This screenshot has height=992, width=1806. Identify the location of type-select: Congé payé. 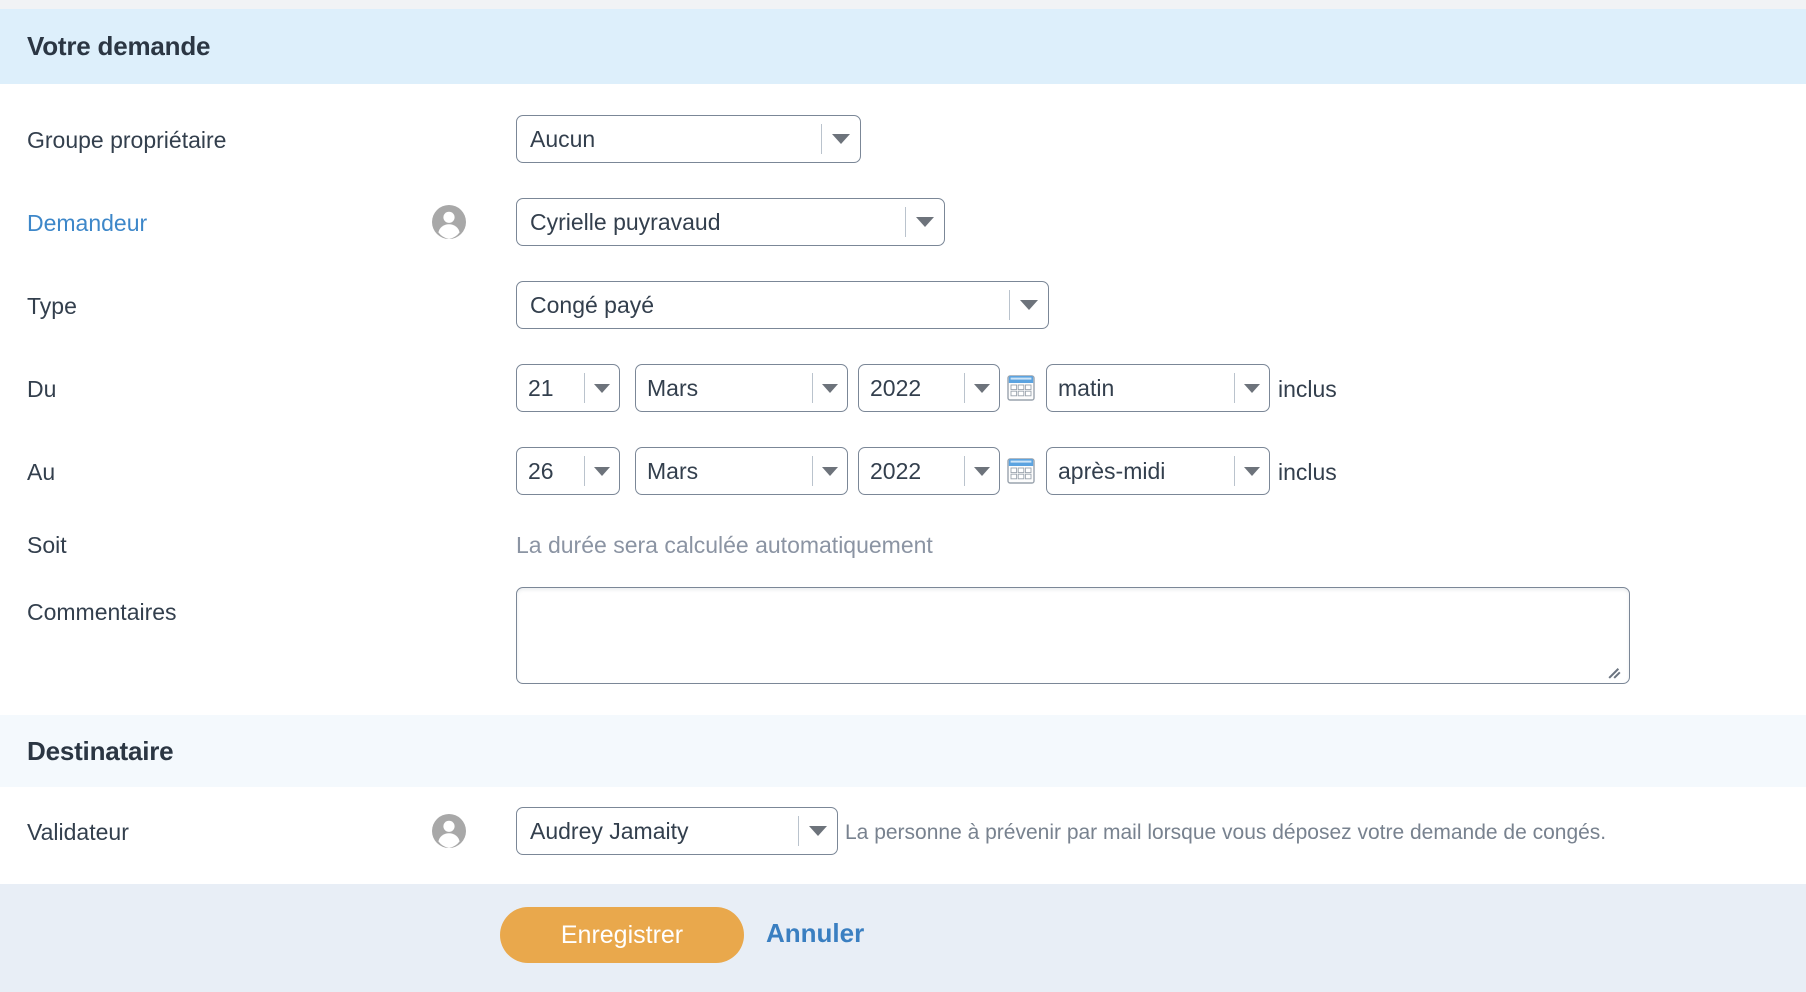
(782, 305).